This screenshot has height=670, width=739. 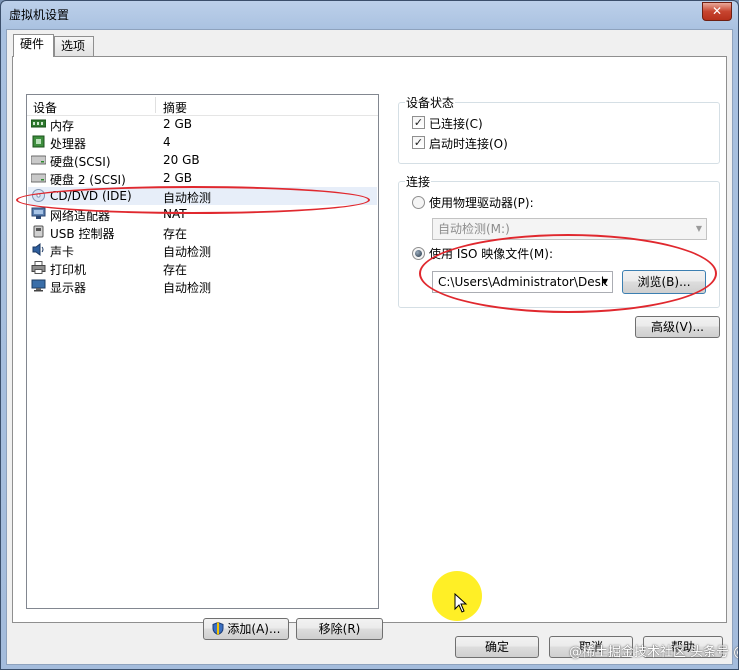 I want to click on device-row-printer: 打印机 存在, so click(x=202, y=268).